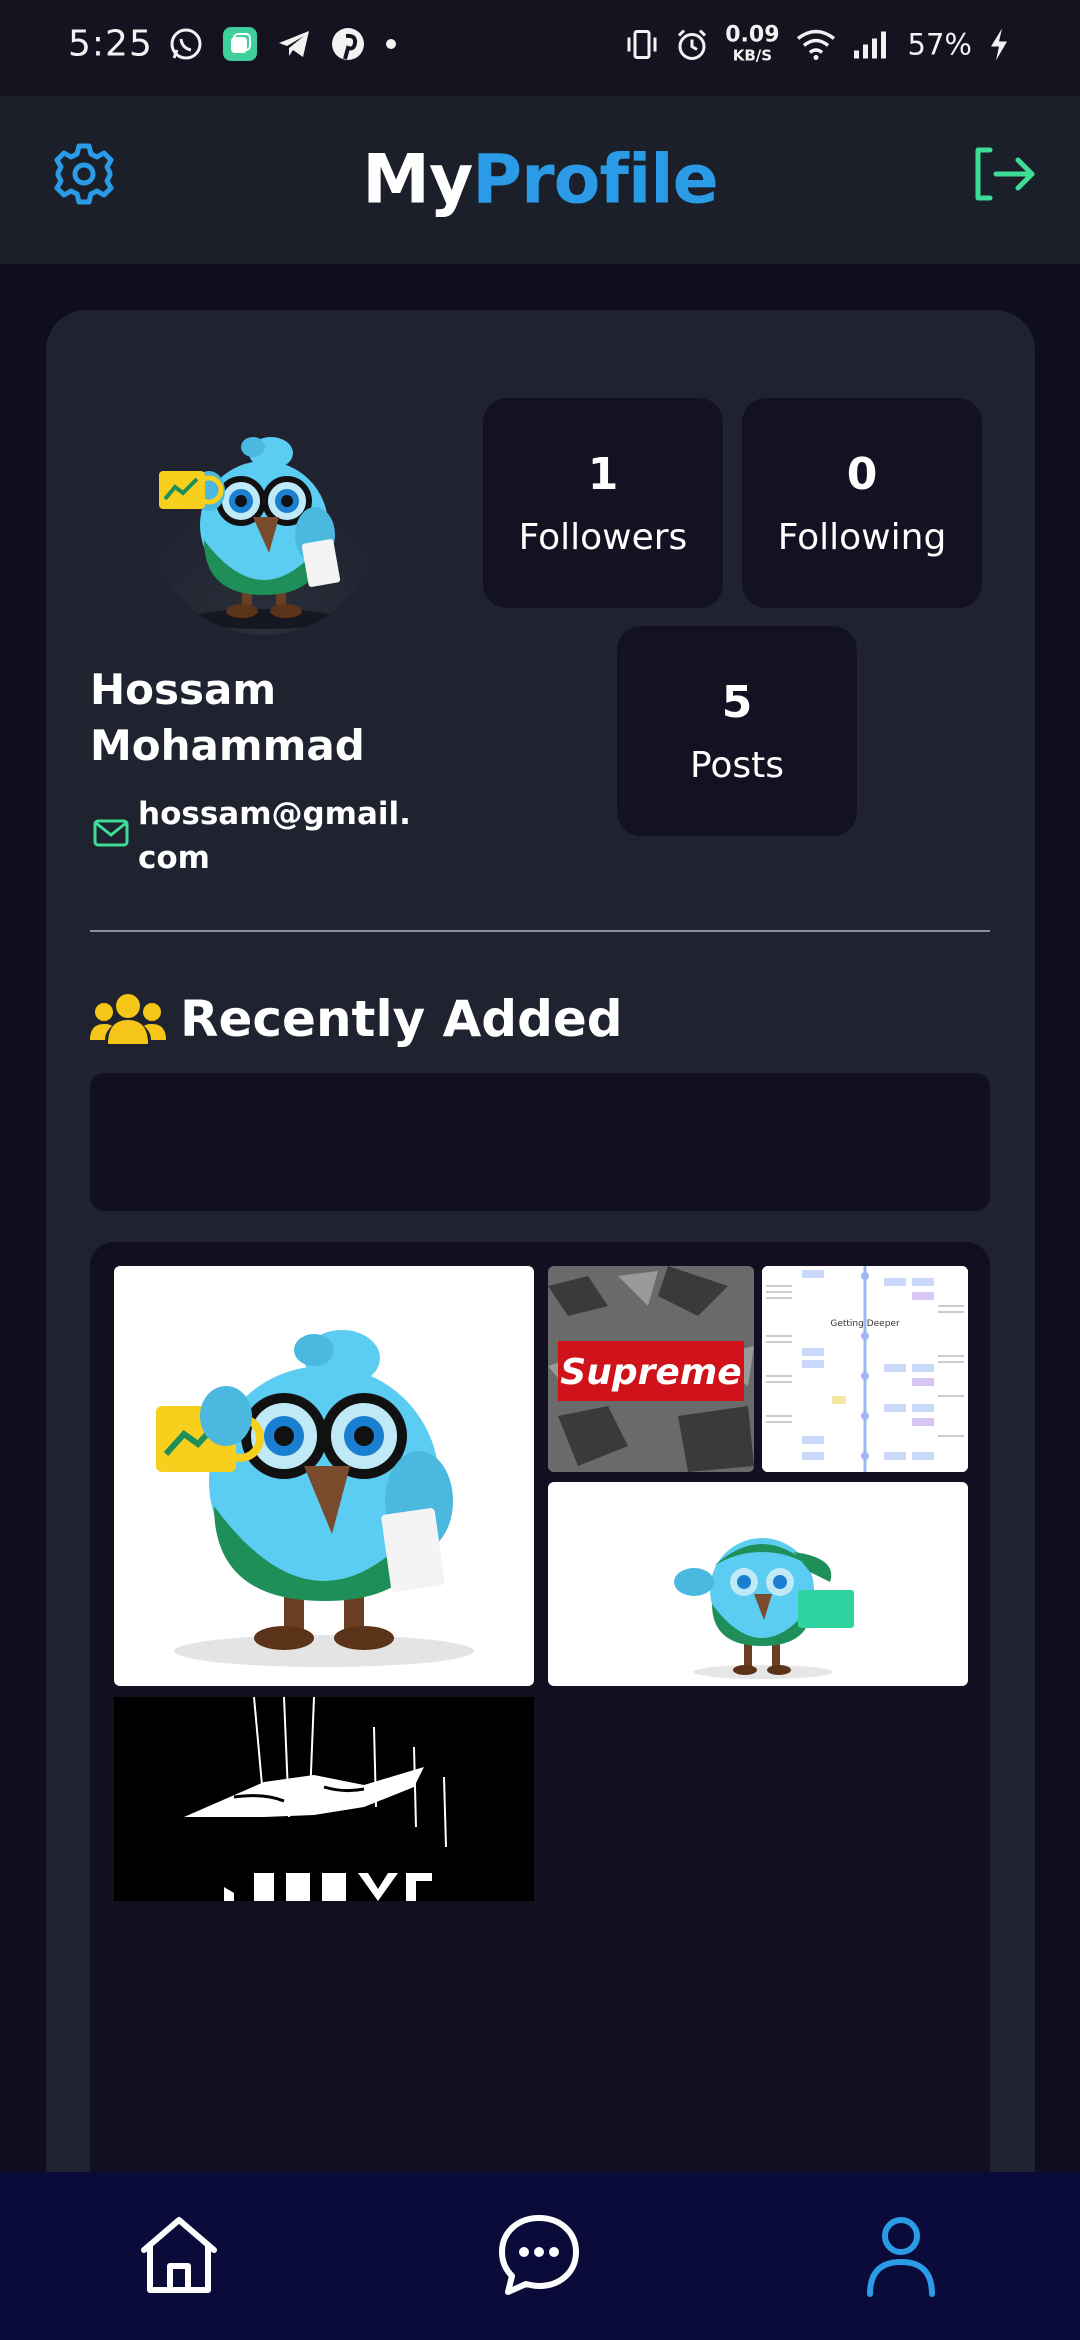  Describe the element at coordinates (391, 44) in the screenshot. I see `dot-icon` at that location.